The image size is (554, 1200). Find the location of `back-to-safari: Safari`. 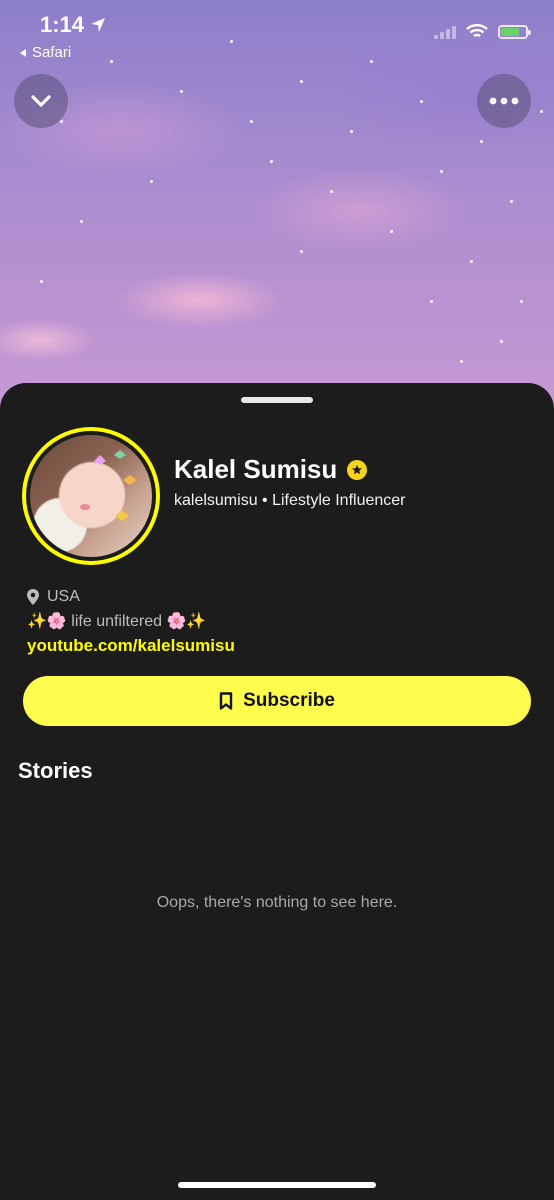

back-to-safari: Safari is located at coordinates (44, 52).